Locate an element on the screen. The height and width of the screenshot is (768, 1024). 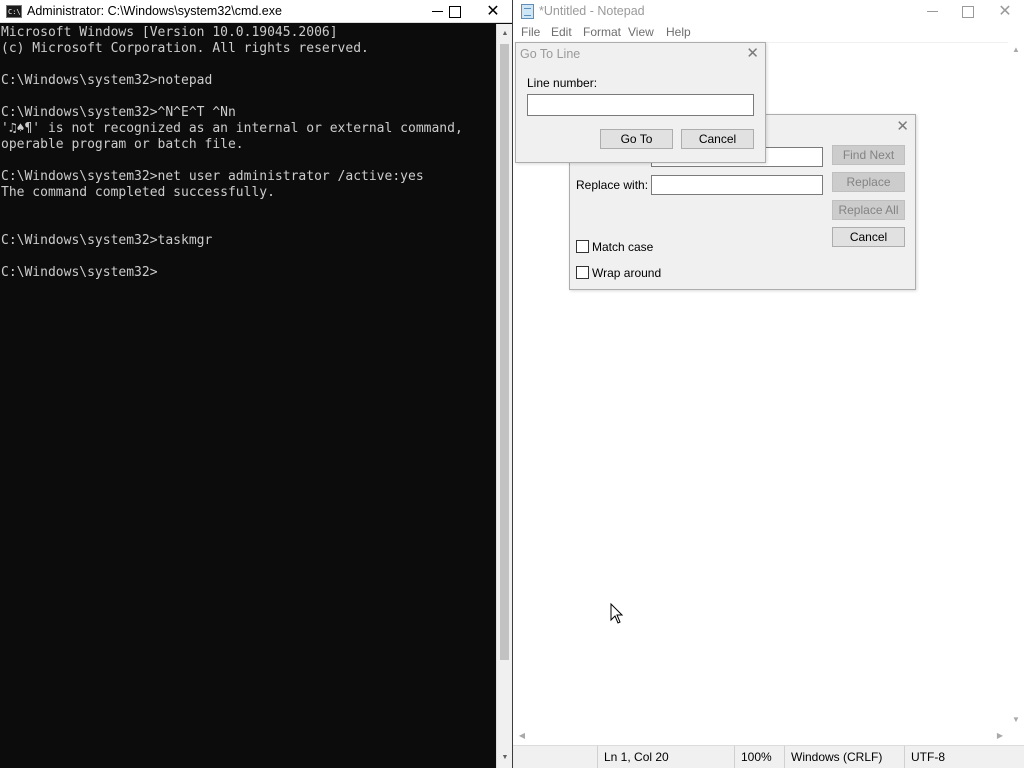
menu-file: File is located at coordinates (530, 32).